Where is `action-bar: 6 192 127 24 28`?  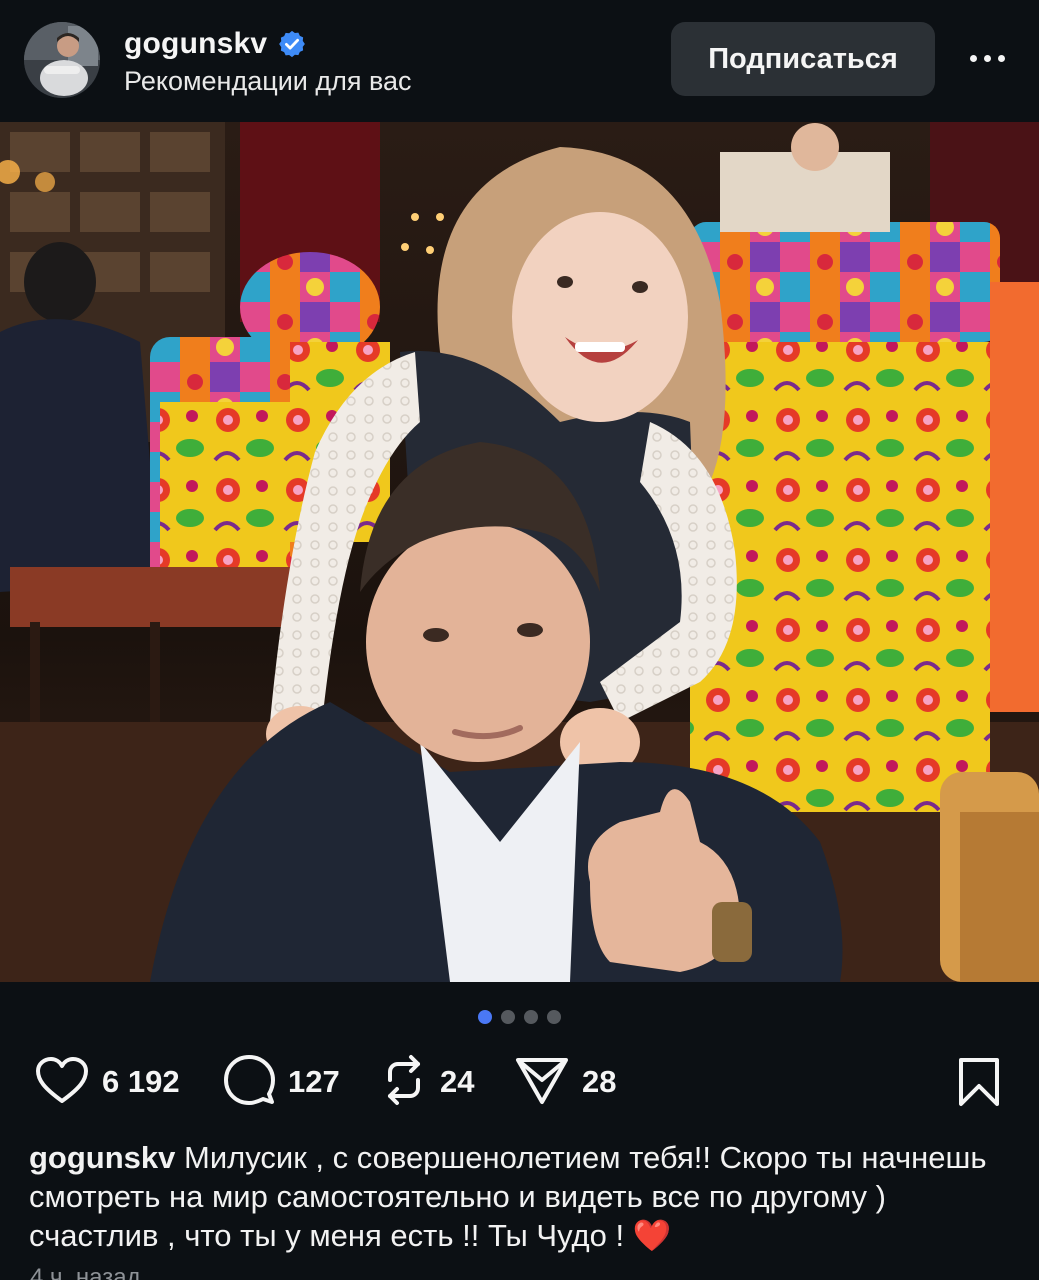 action-bar: 6 192 127 24 28 is located at coordinates (520, 1082).